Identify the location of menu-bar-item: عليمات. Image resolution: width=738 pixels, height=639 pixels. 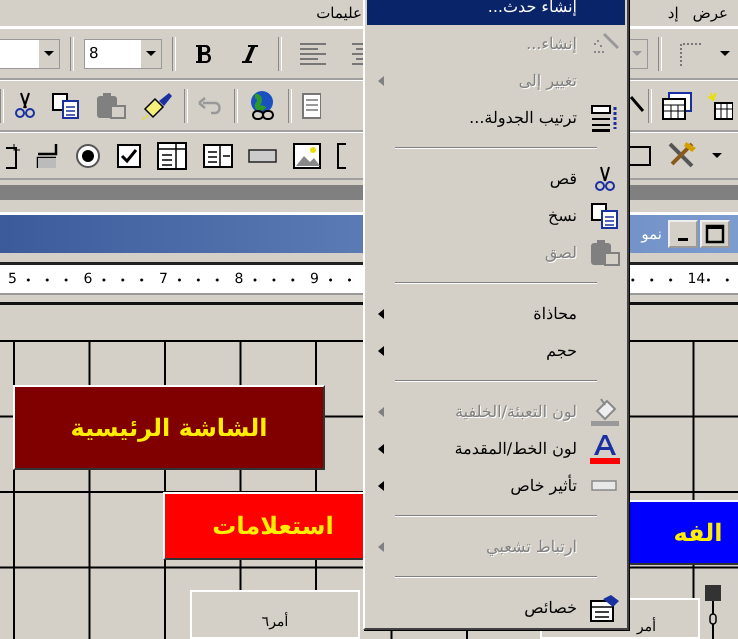
(339, 13).